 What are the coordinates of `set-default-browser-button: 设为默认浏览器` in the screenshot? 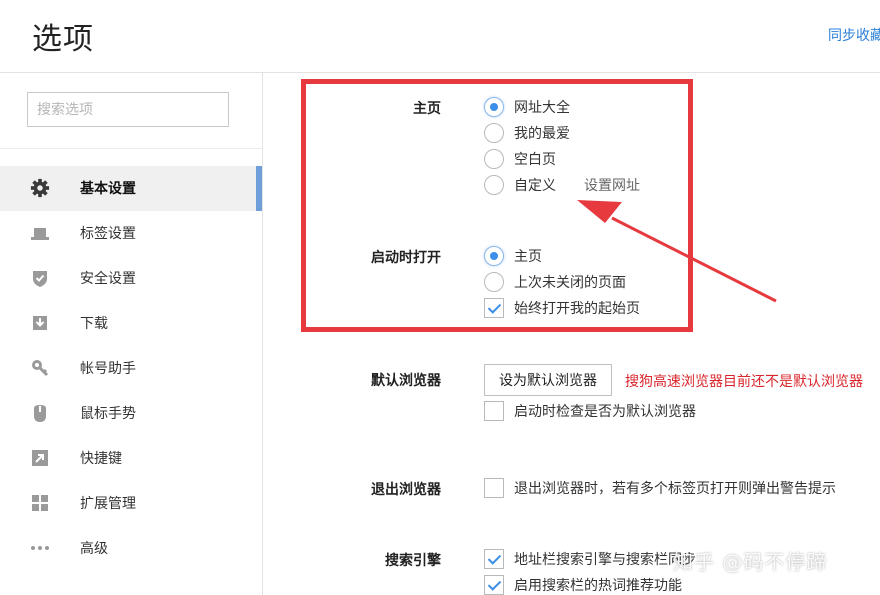 It's located at (548, 380).